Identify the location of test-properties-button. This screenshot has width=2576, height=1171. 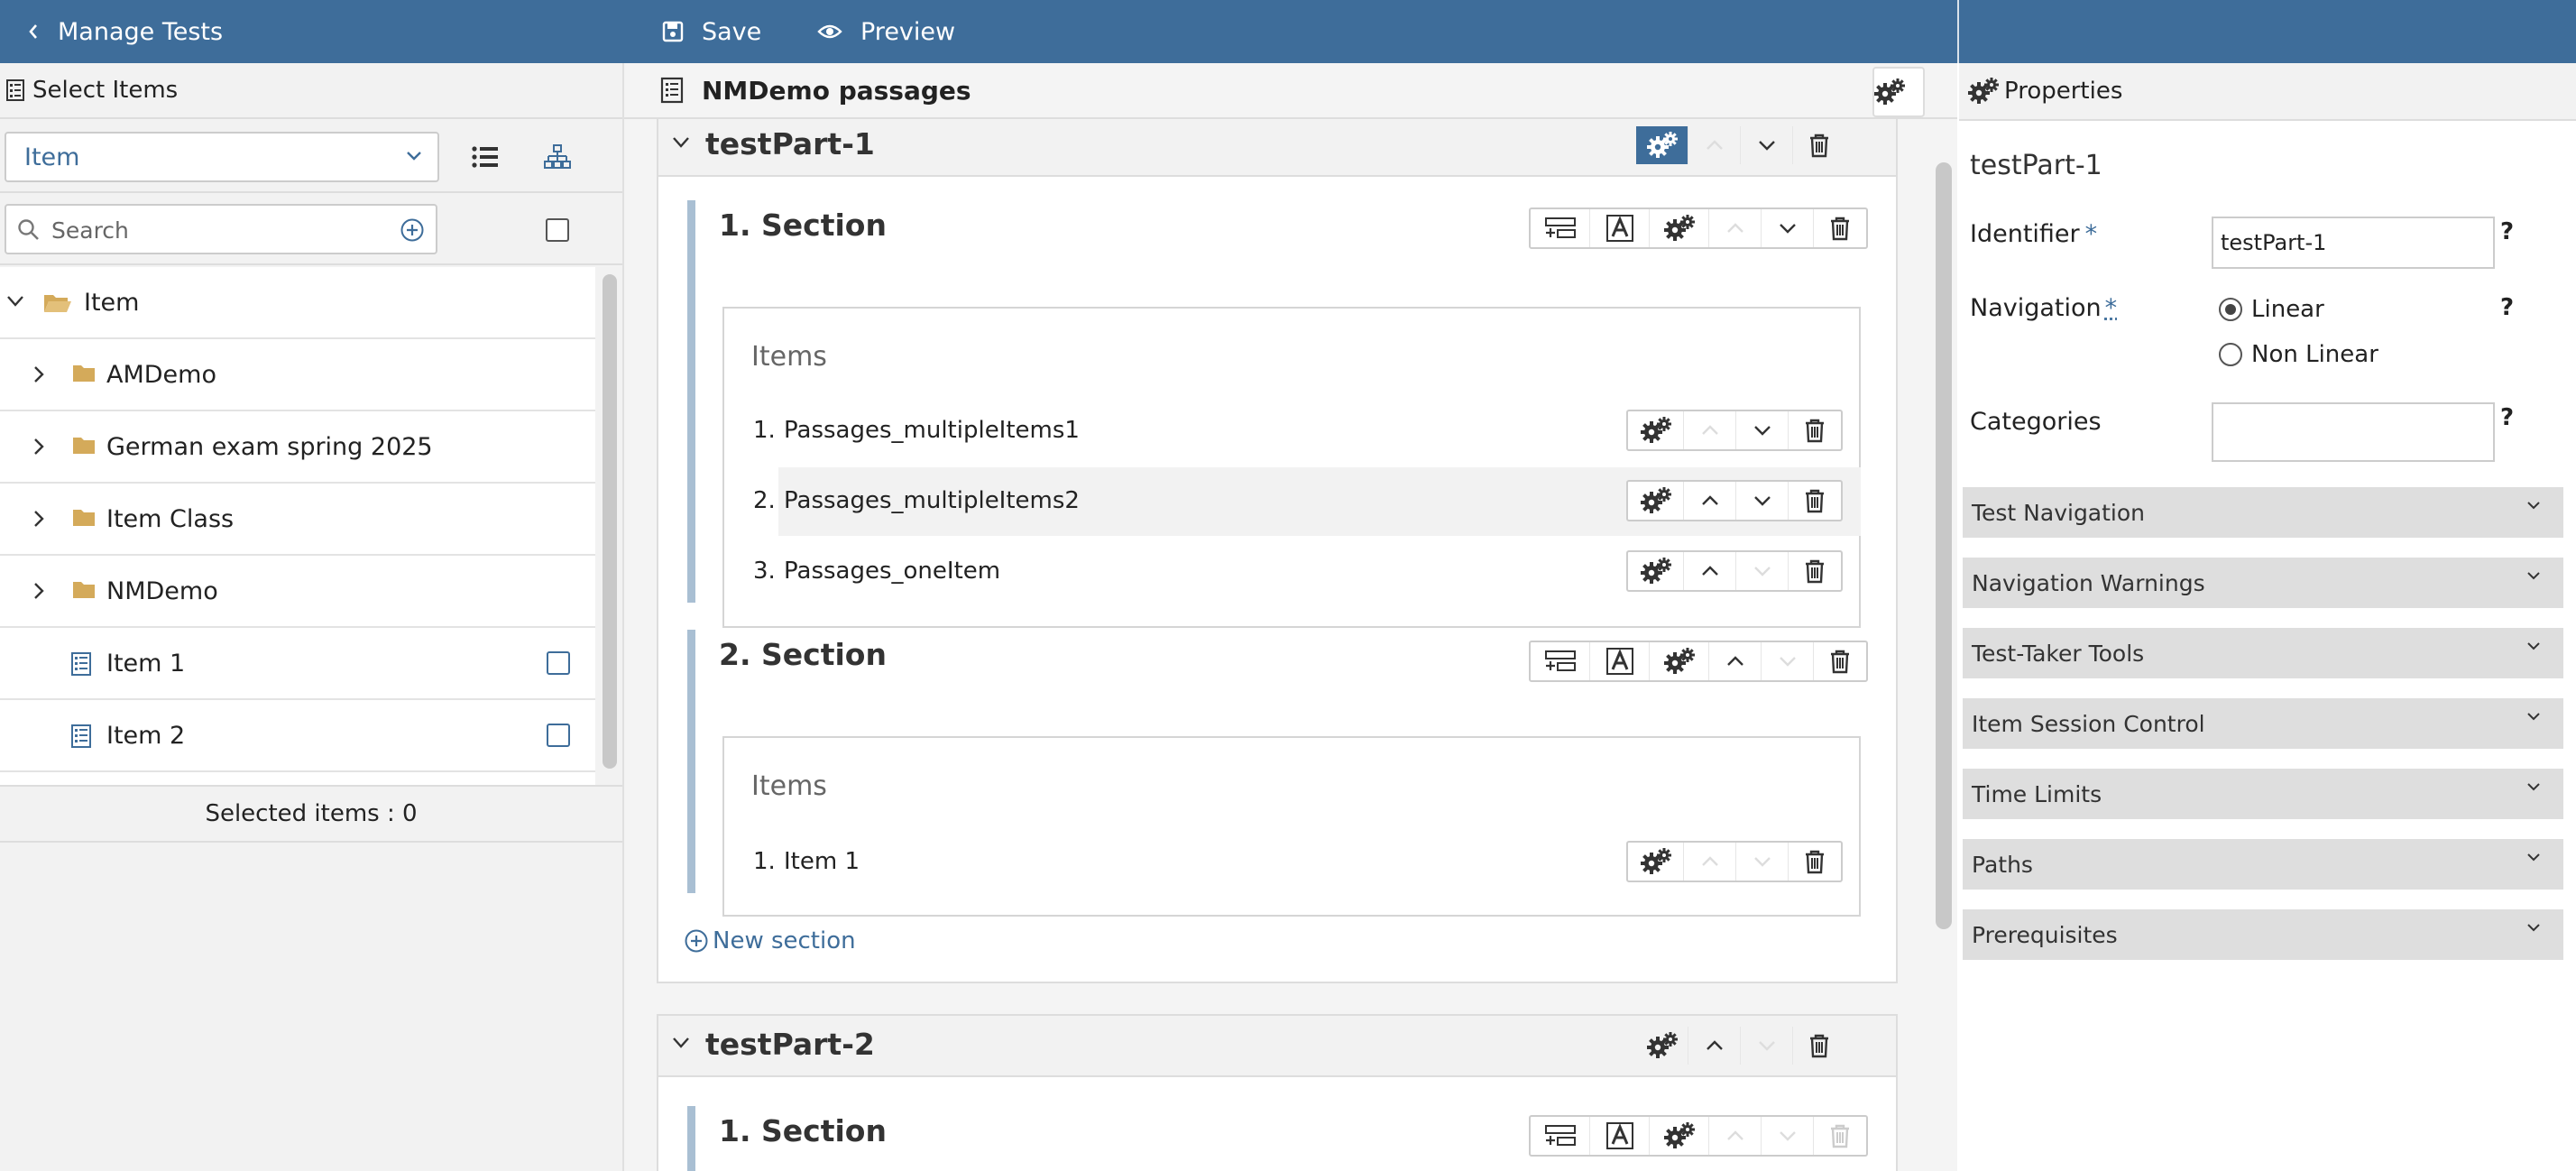
(1898, 92).